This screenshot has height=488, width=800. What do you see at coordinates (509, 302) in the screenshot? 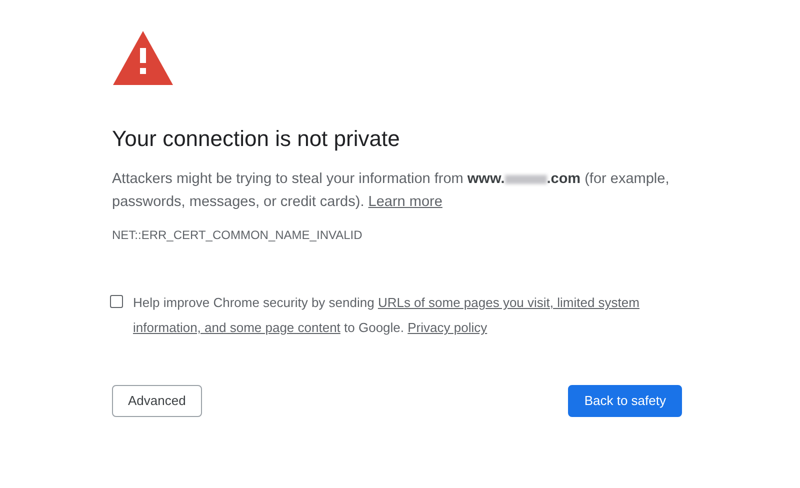
I see `data-sharing-link: URLs of some pages you visit, limited system` at bounding box center [509, 302].